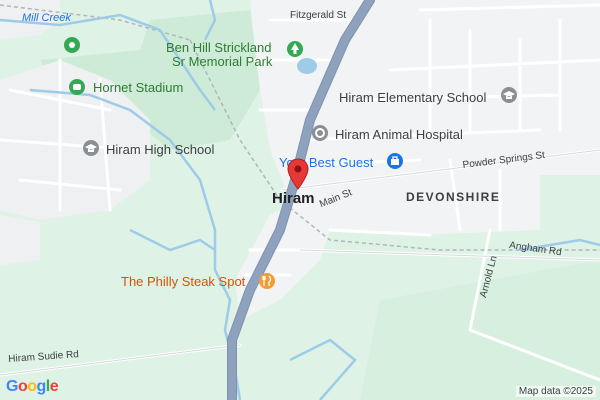 The width and height of the screenshot is (600, 400). I want to click on place-label-hiram: Hiram, so click(293, 198).